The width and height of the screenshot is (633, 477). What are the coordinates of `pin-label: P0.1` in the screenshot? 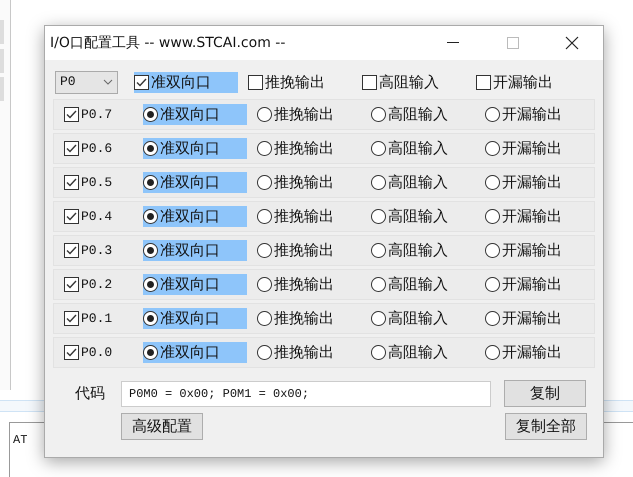 It's located at (96, 319).